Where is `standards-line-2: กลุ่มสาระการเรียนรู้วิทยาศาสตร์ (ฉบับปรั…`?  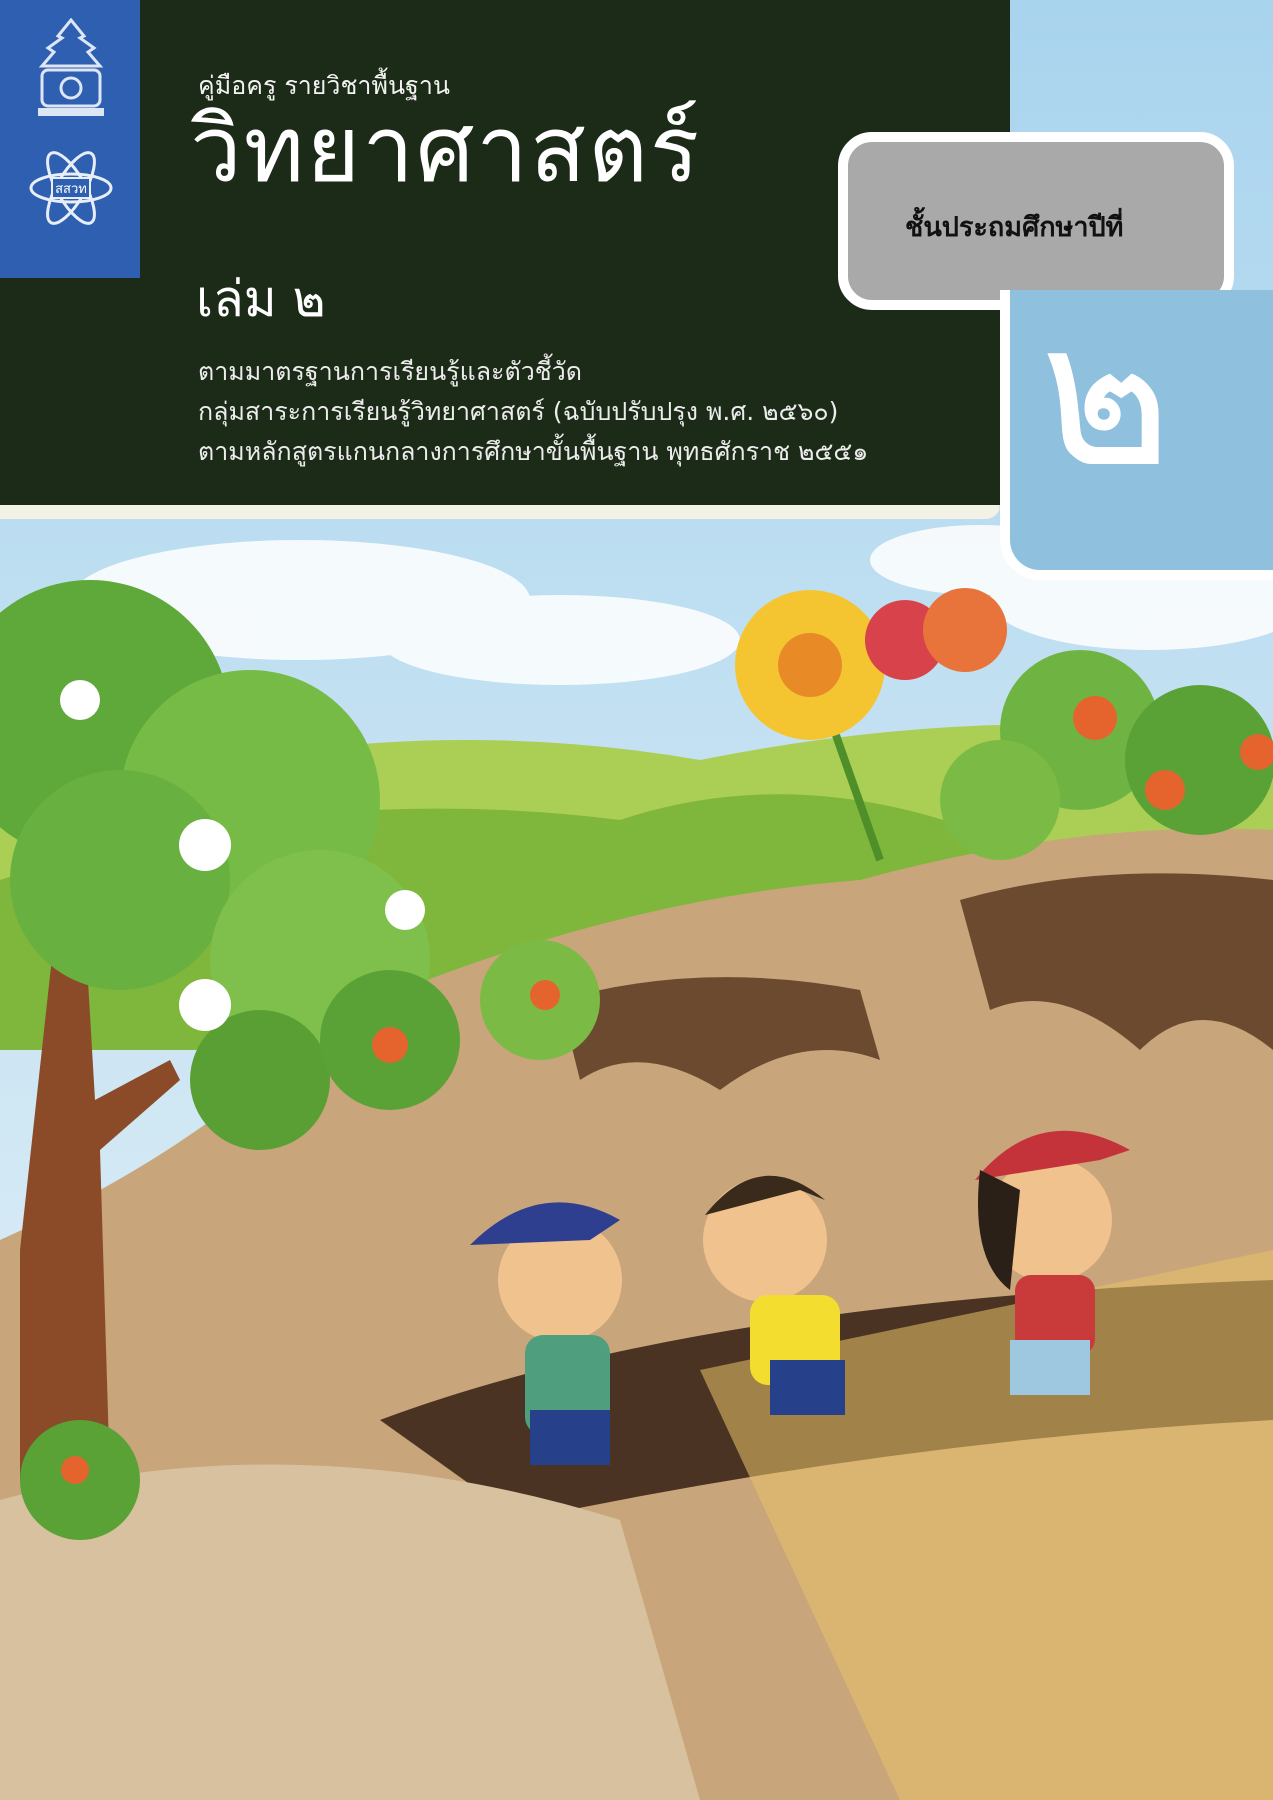 standards-line-2: กลุ่มสาระการเรียนรู้วิทยาศาสตร์ (ฉบับปรั… is located at coordinates (518, 411).